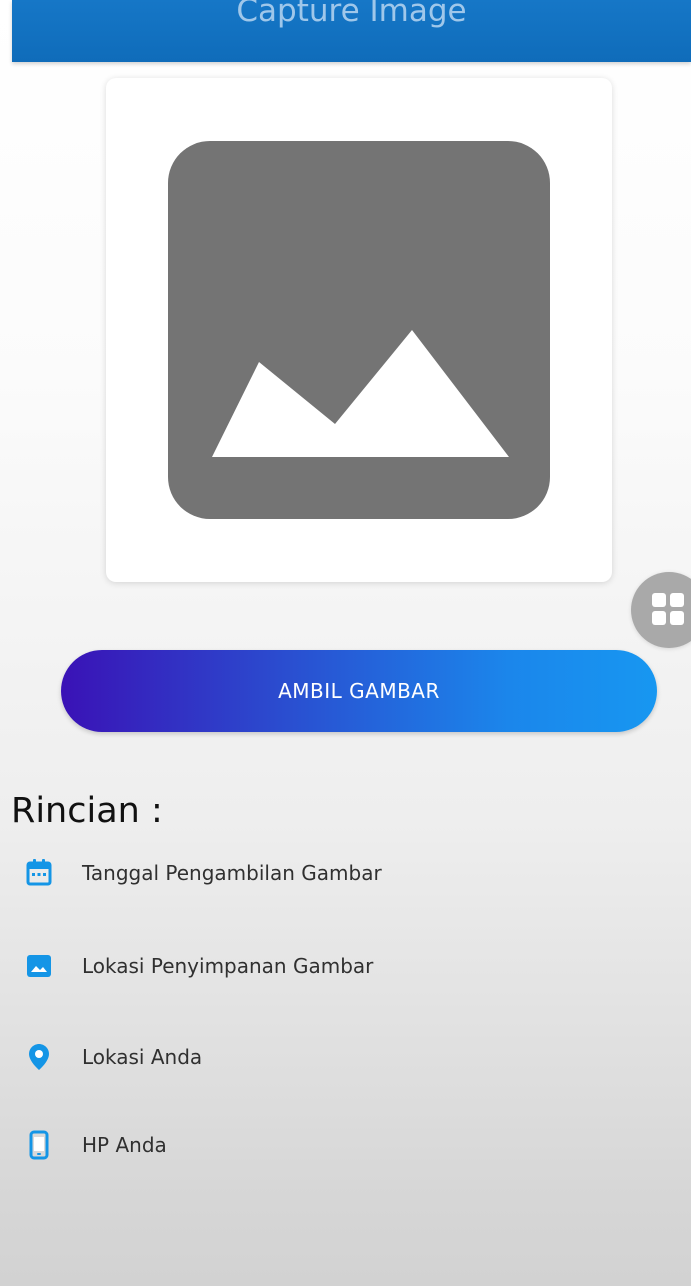 The image size is (691, 1286). Describe the element at coordinates (351, 31) in the screenshot. I see `app-bar: Capture Image` at that location.